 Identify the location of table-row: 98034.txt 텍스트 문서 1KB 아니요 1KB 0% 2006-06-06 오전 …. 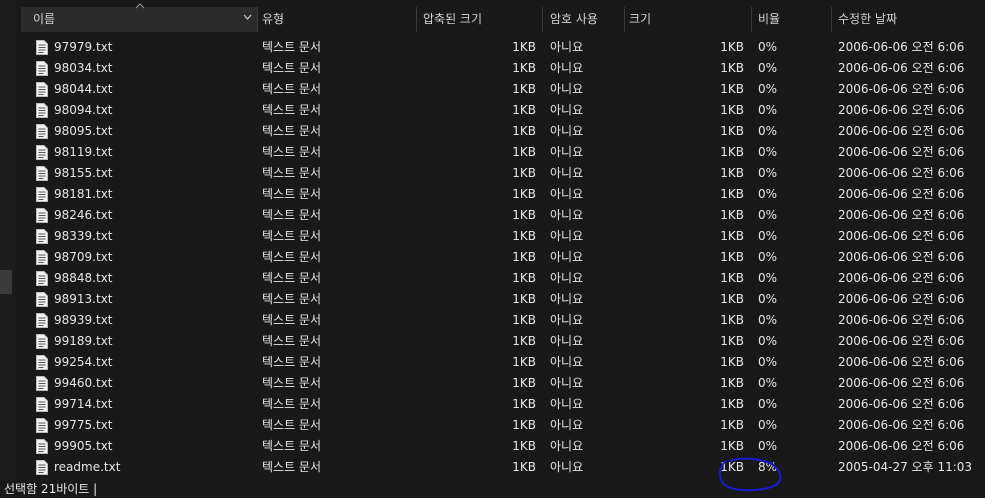
(500, 68).